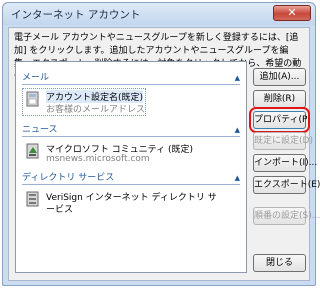  Describe the element at coordinates (131, 130) in the screenshot. I see `group-header-news: ニュース ▲` at that location.